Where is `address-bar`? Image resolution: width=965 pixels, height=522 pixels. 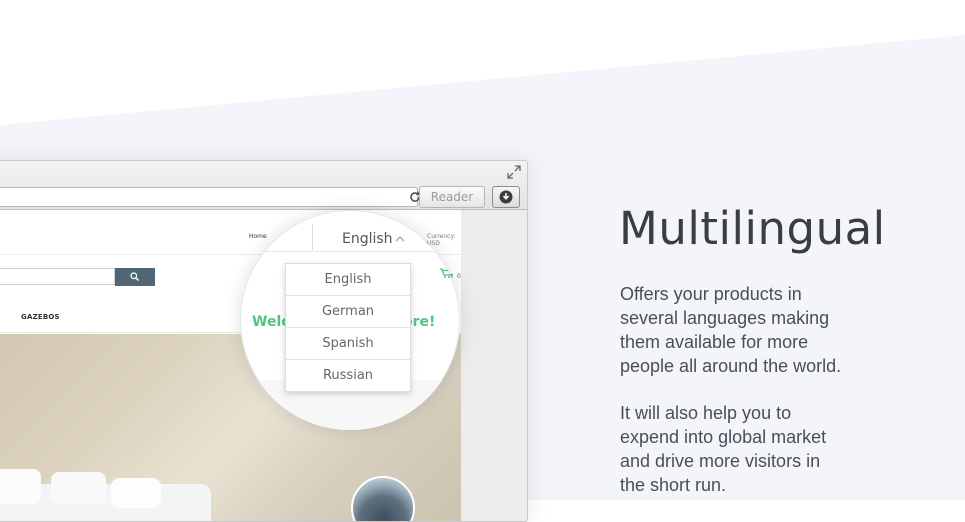 address-bar is located at coordinates (209, 197).